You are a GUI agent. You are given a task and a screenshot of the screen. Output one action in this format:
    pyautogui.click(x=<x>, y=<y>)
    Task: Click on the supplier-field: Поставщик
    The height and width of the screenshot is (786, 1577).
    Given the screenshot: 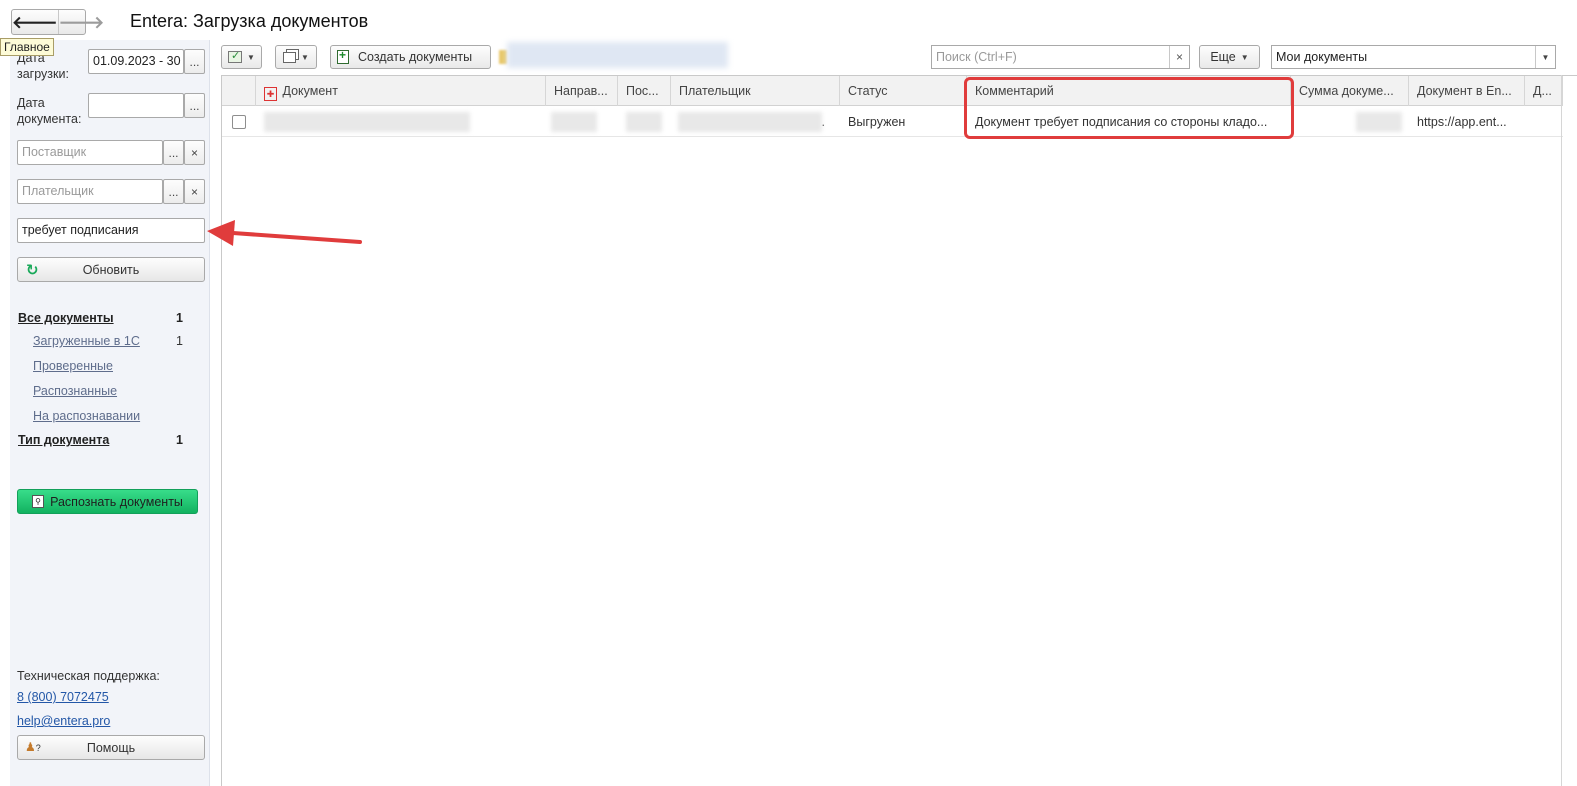 What is the action you would take?
    pyautogui.click(x=90, y=152)
    